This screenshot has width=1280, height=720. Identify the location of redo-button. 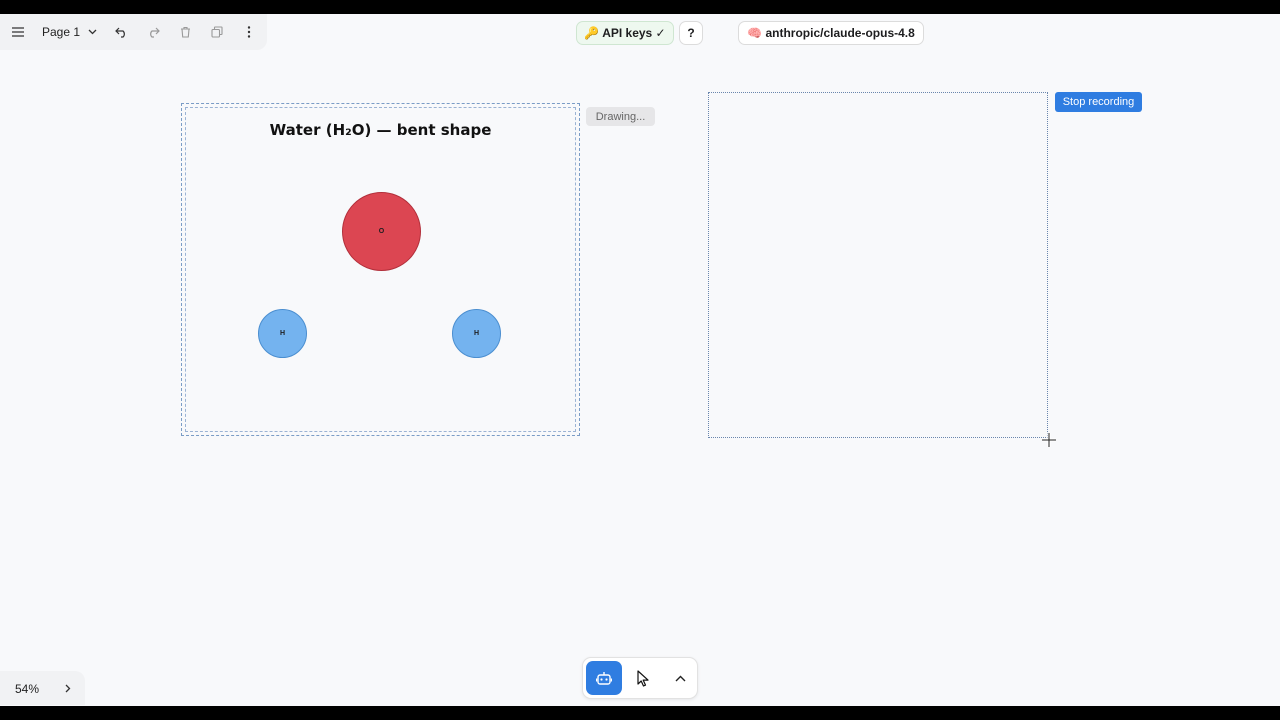
(153, 32).